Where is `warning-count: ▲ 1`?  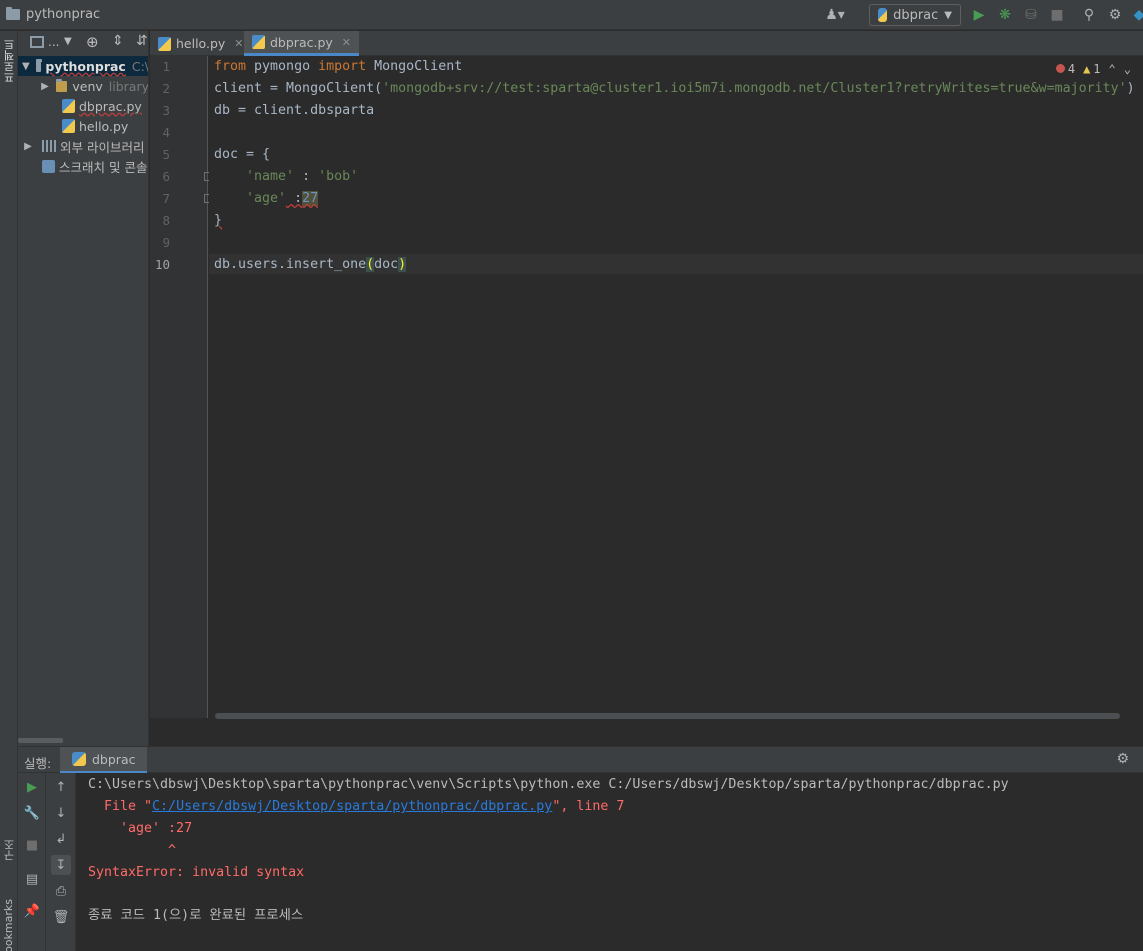
warning-count: ▲ 1 is located at coordinates (1091, 69).